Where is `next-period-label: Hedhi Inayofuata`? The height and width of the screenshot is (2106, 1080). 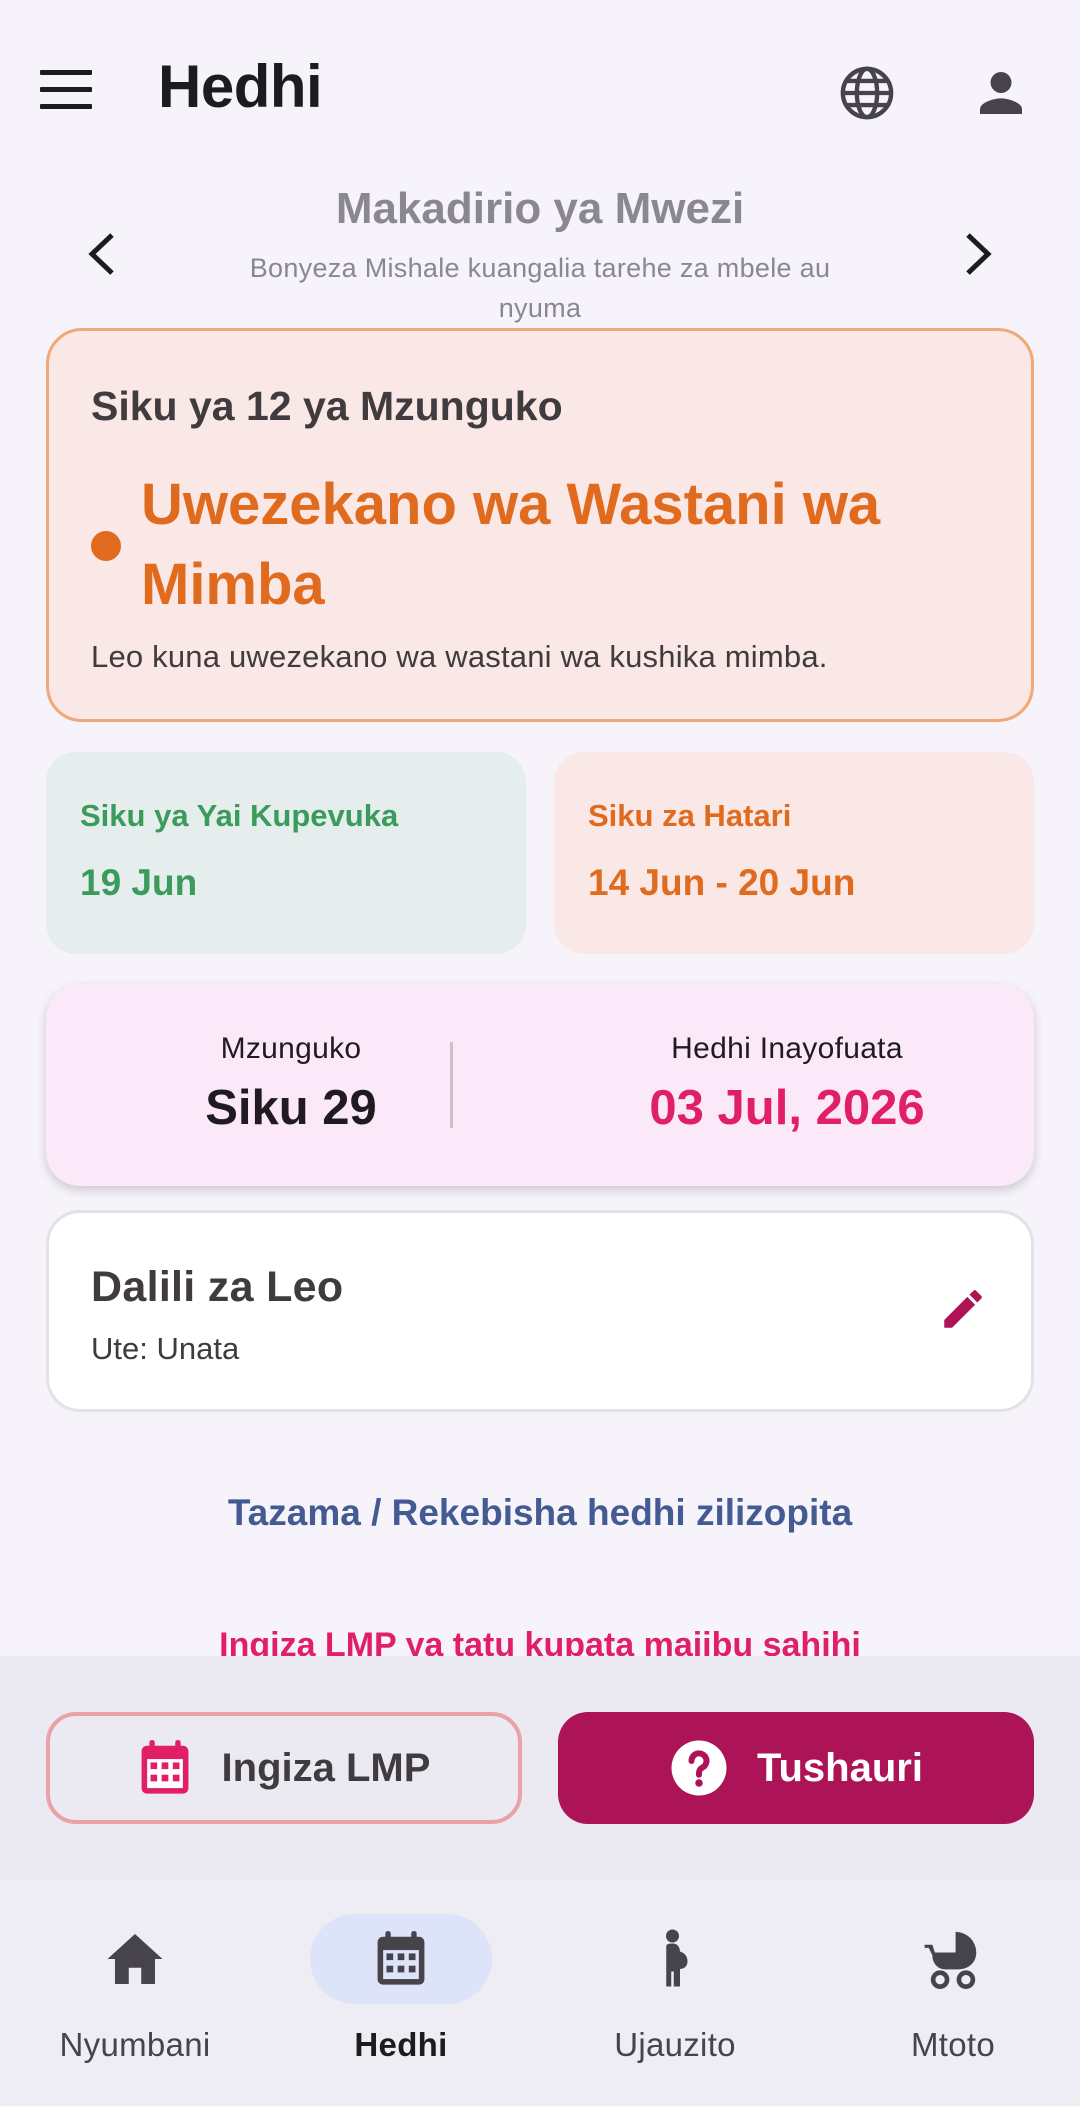 next-period-label: Hedhi Inayofuata is located at coordinates (787, 1048).